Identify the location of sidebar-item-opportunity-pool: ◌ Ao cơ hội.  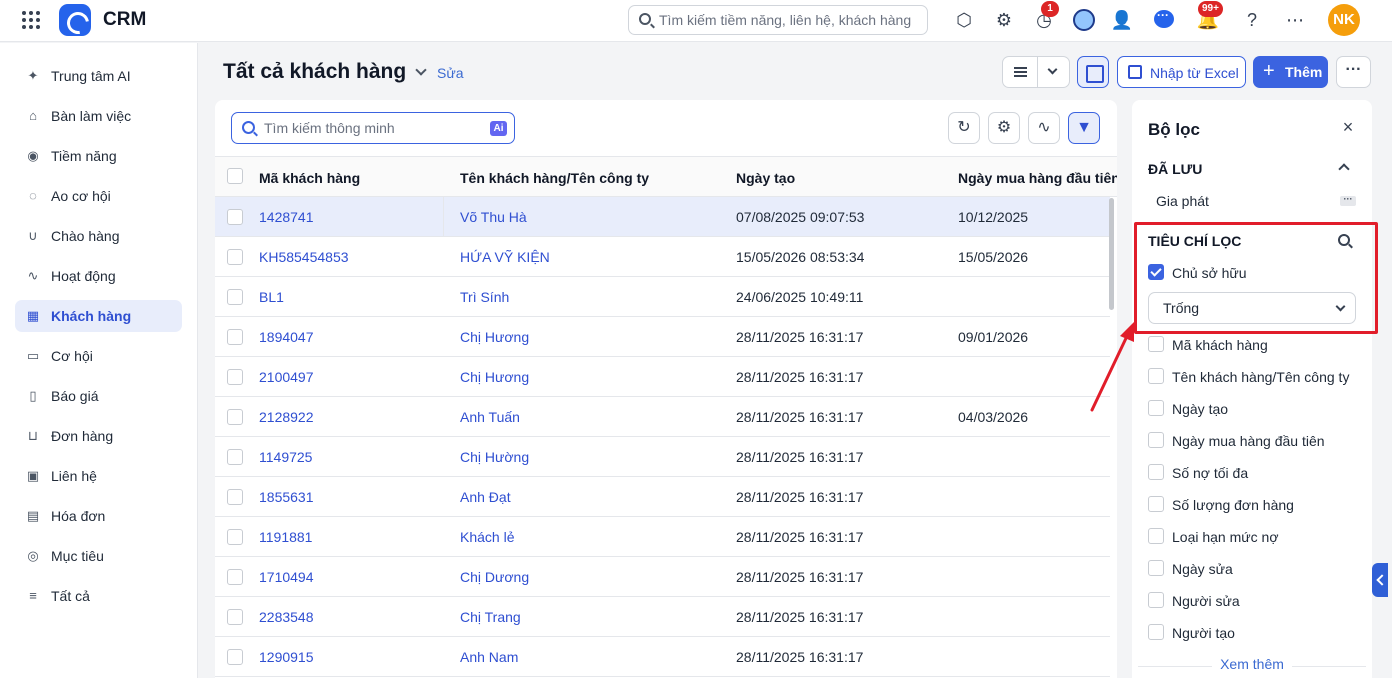
(98, 196).